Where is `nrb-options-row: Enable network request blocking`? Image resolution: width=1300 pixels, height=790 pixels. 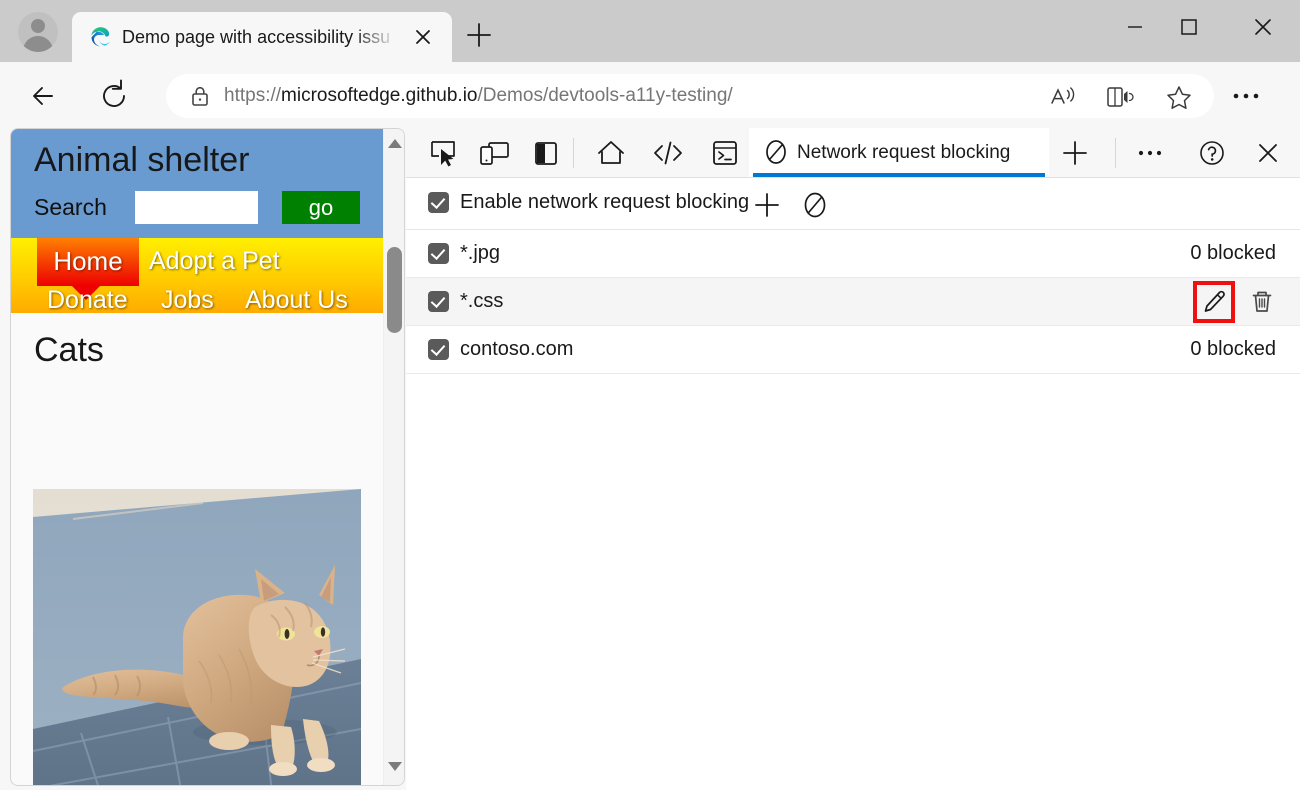
nrb-options-row: Enable network request blocking is located at coordinates (853, 204).